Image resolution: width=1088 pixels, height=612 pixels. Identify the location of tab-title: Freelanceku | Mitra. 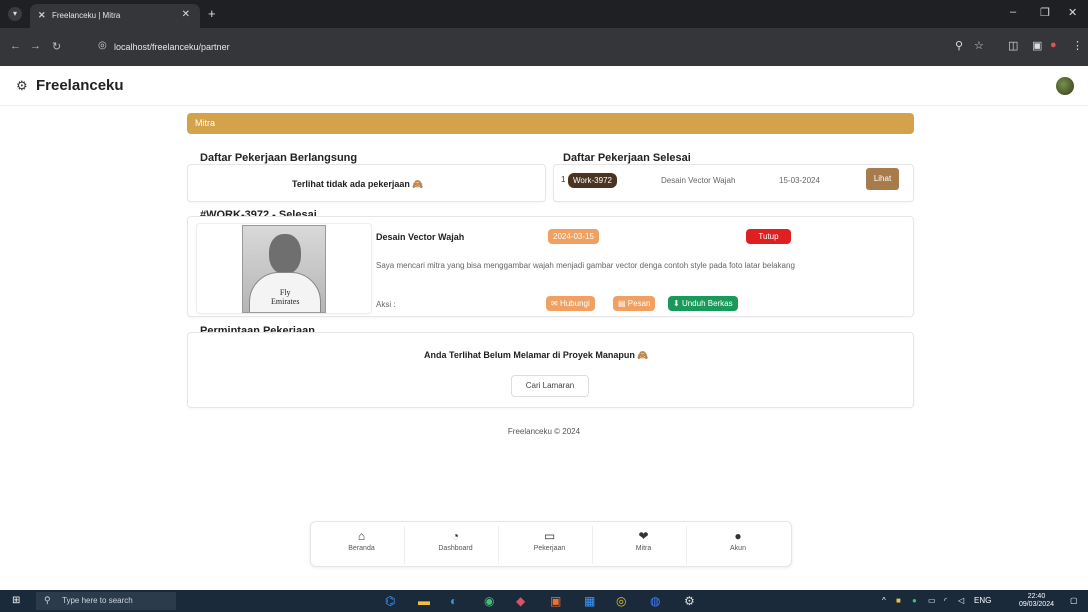
(86, 15).